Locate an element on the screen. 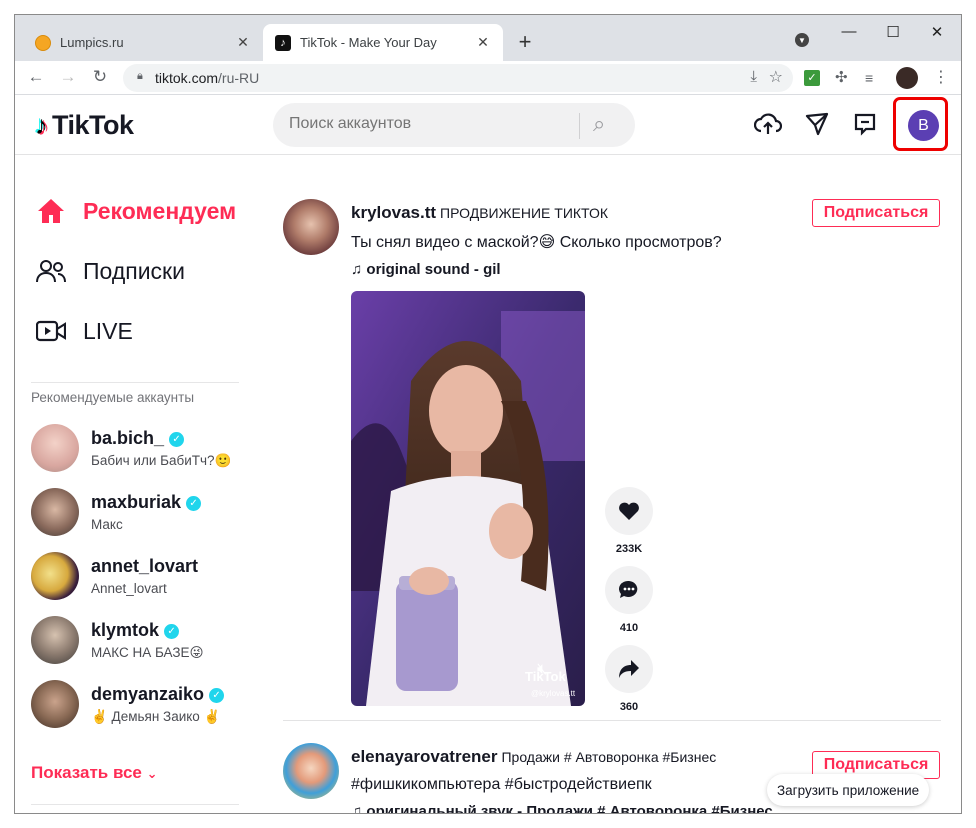 The image size is (976, 828). live-icon is located at coordinates (51, 331).